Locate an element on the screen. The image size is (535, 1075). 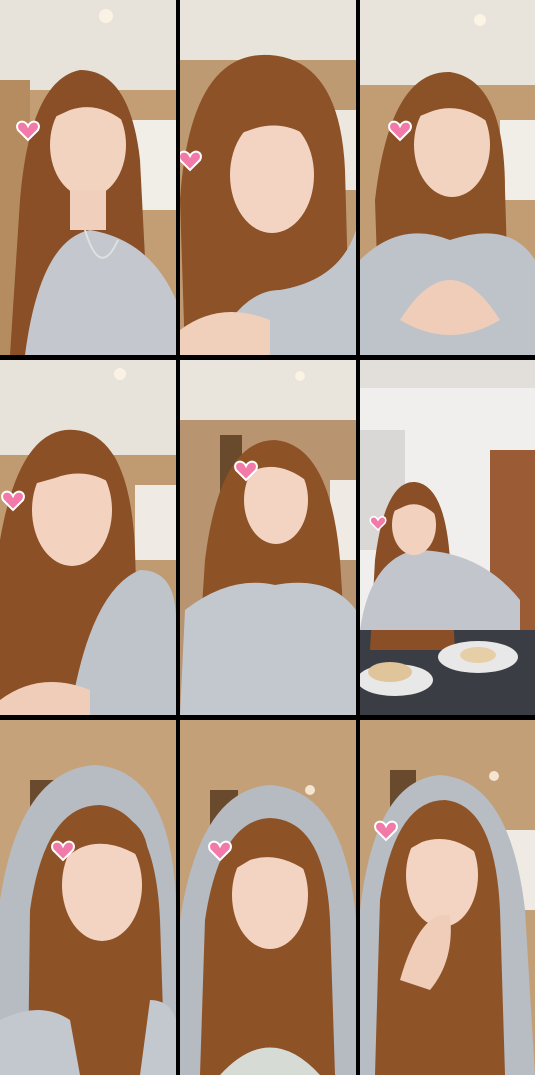
tile-2-image is located at coordinates (268, 177).